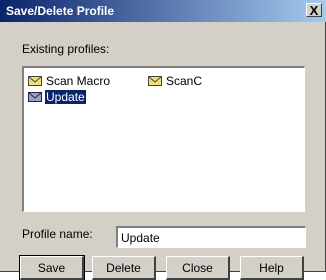  I want to click on save-button: Save, so click(52, 267).